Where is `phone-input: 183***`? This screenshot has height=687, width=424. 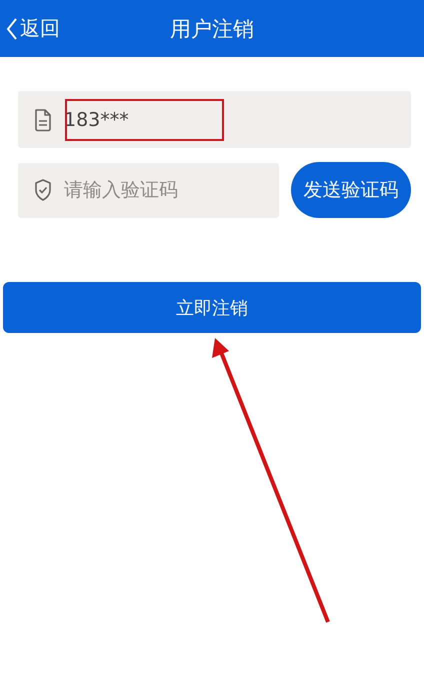
phone-input: 183*** is located at coordinates (231, 119).